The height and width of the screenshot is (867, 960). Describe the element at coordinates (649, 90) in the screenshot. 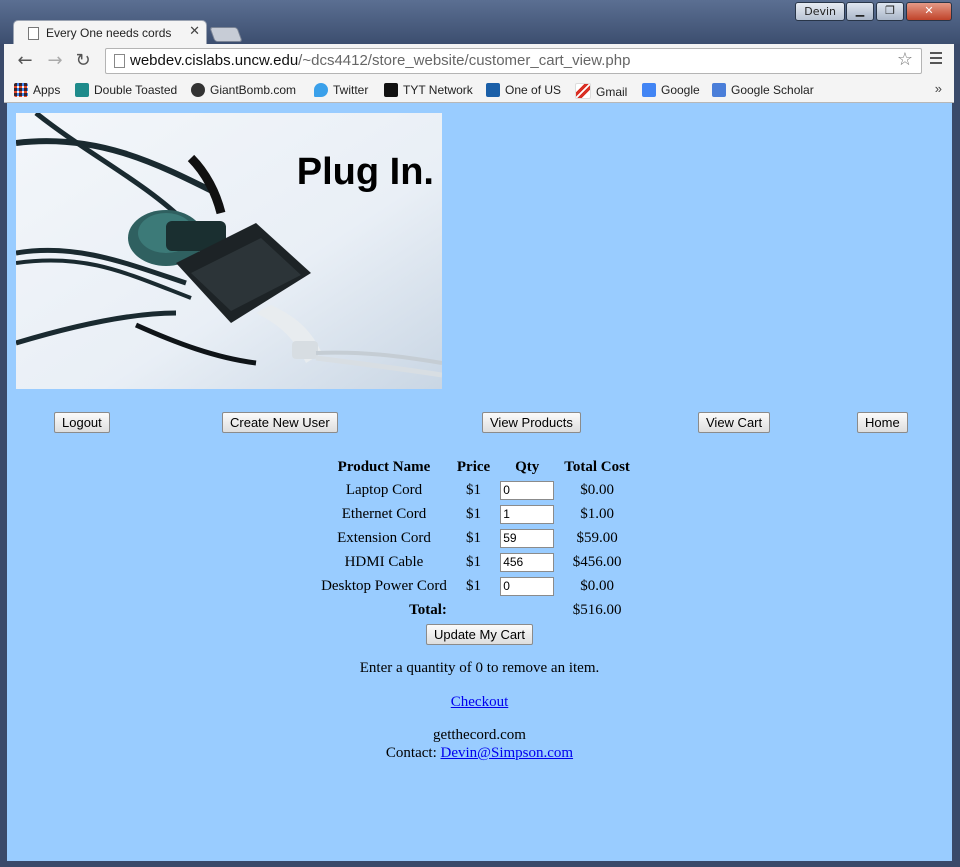

I see `google-icon` at that location.